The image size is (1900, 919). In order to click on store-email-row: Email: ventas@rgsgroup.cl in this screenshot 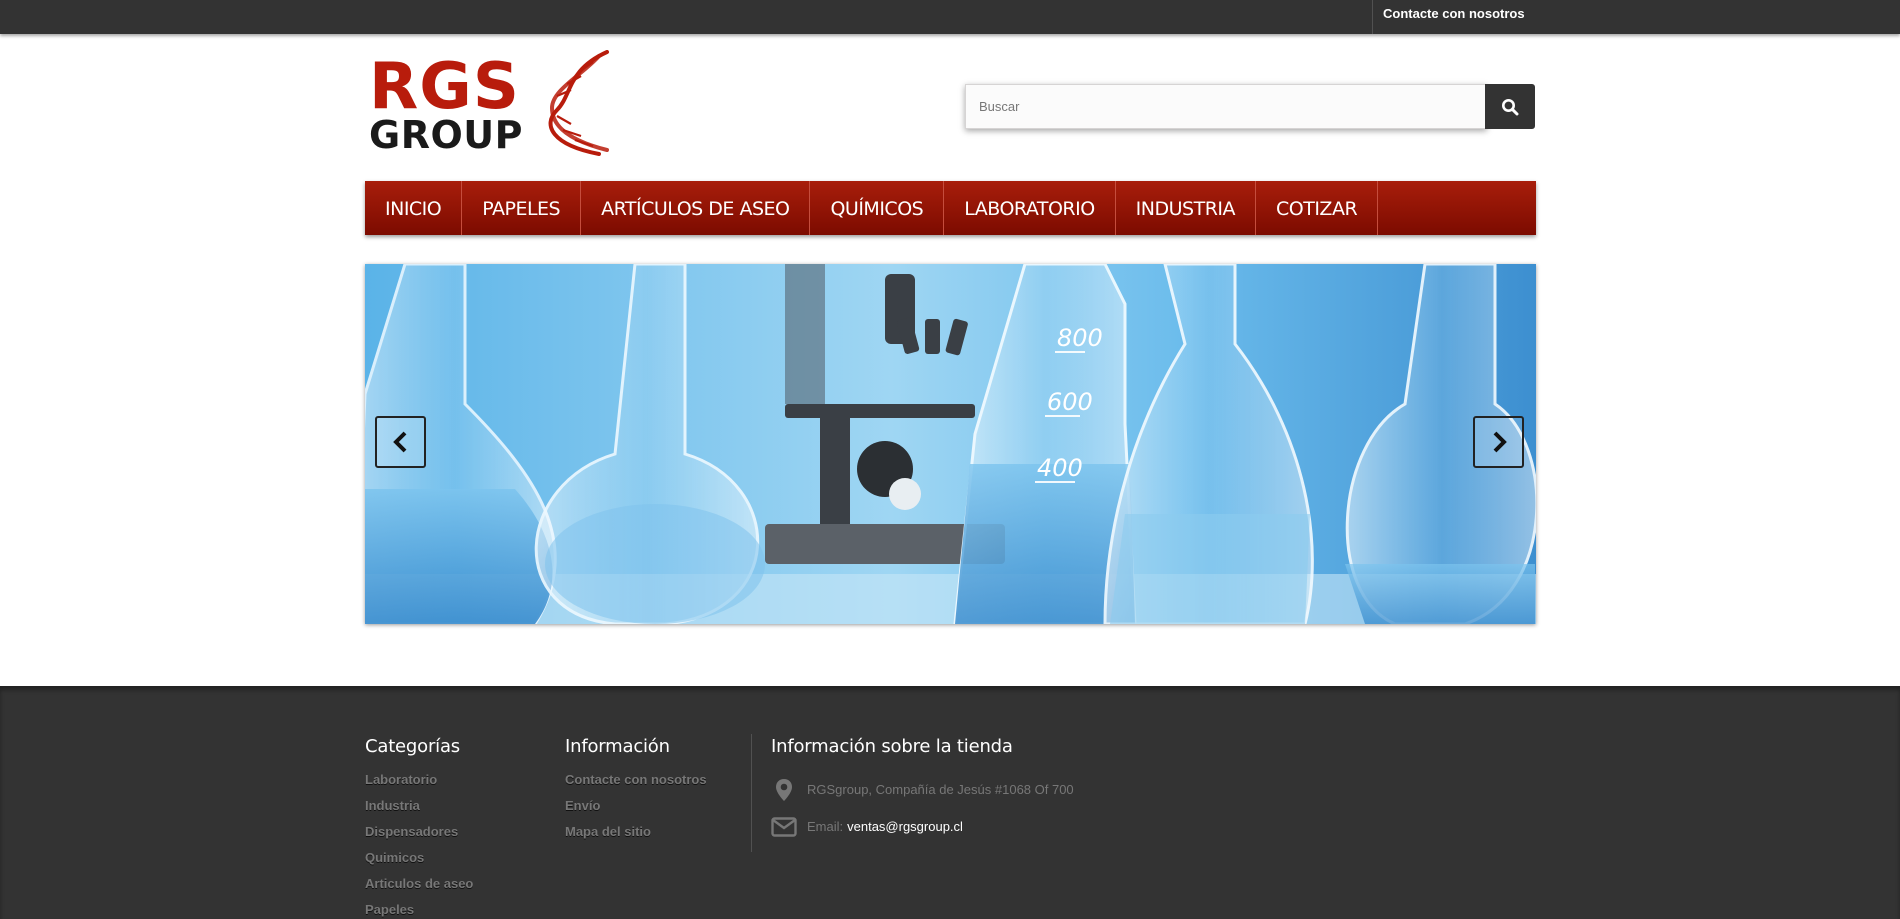, I will do `click(922, 826)`.